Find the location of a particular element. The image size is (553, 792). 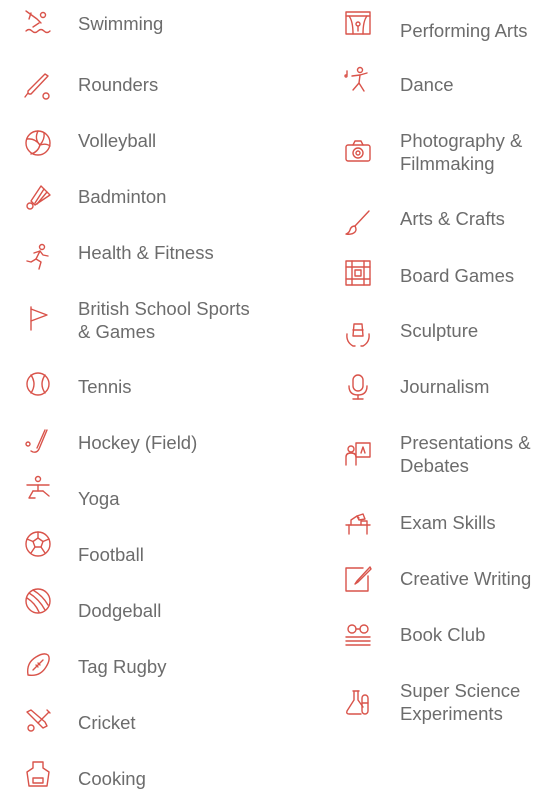

shuttlecock-icon is located at coordinates (38, 198).